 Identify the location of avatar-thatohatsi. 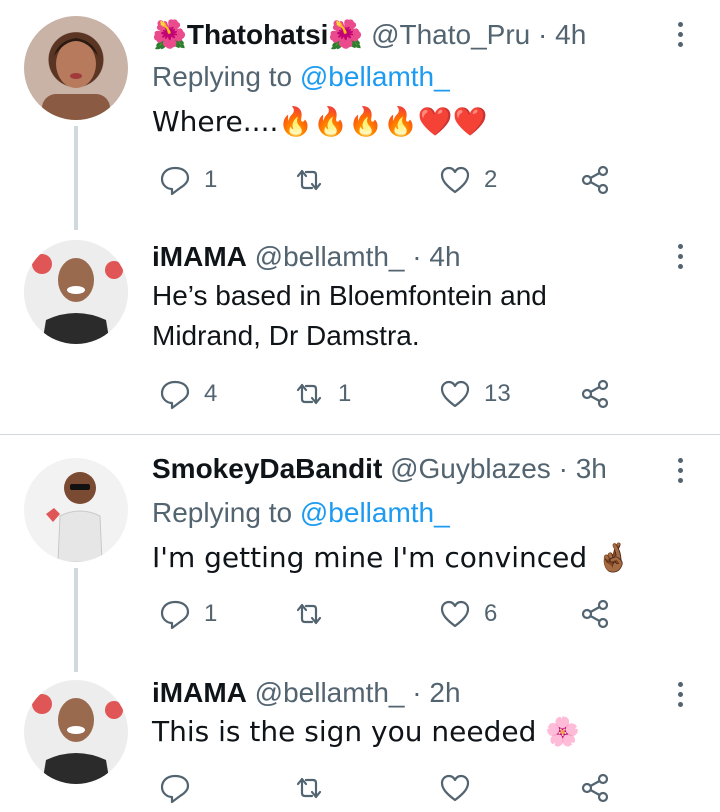
(76, 68).